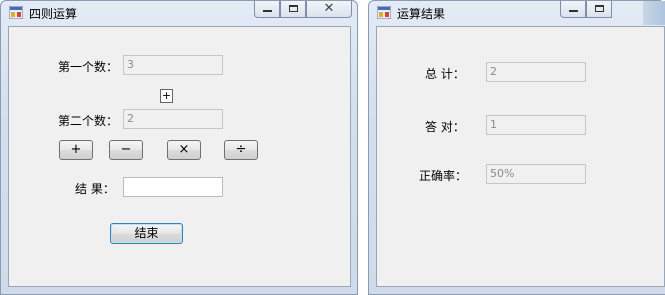 The image size is (665, 295). Describe the element at coordinates (421, 14) in the screenshot. I see `window-title: 运算结果` at that location.